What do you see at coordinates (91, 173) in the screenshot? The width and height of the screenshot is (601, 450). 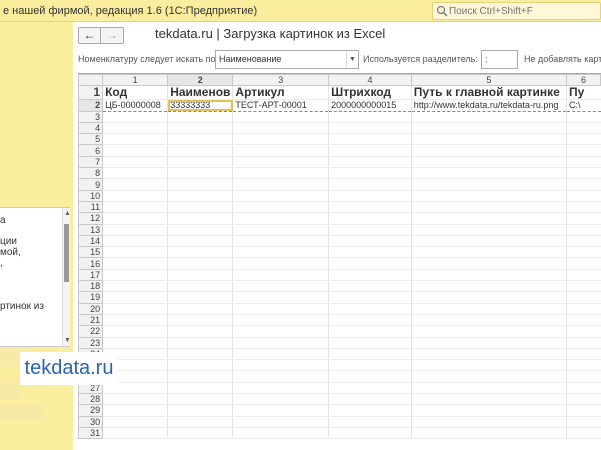 I see `row-number: 8` at bounding box center [91, 173].